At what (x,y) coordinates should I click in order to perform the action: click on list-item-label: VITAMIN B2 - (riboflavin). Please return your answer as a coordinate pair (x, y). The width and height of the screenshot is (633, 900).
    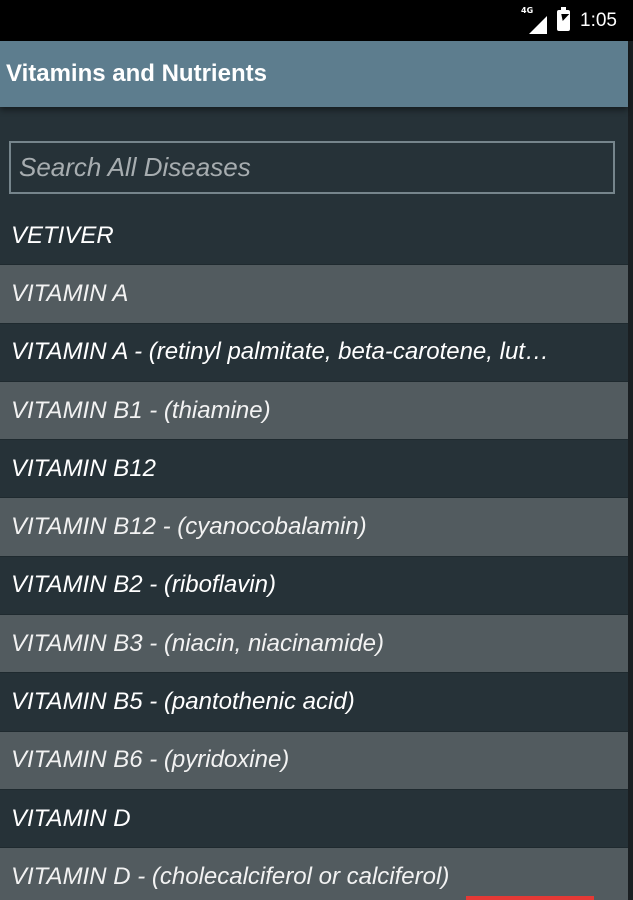
    Looking at the image, I should click on (143, 585).